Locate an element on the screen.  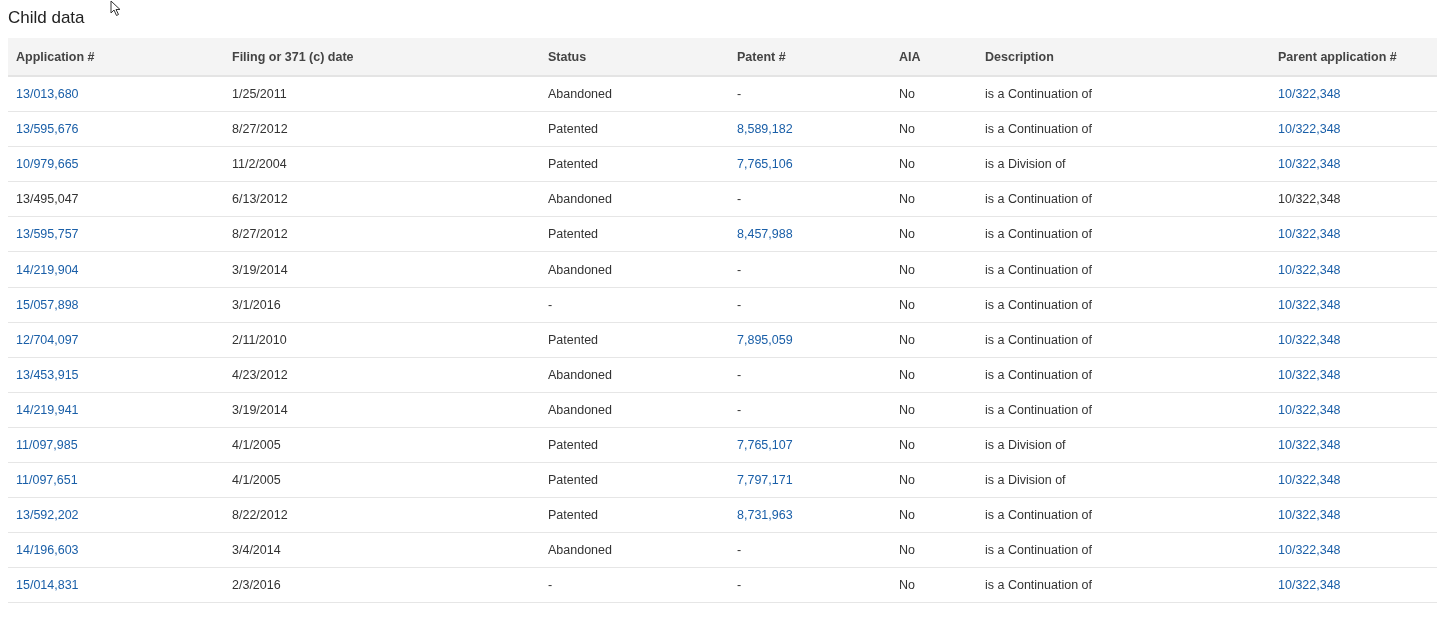
table-link: 13/595,676 is located at coordinates (47, 129).